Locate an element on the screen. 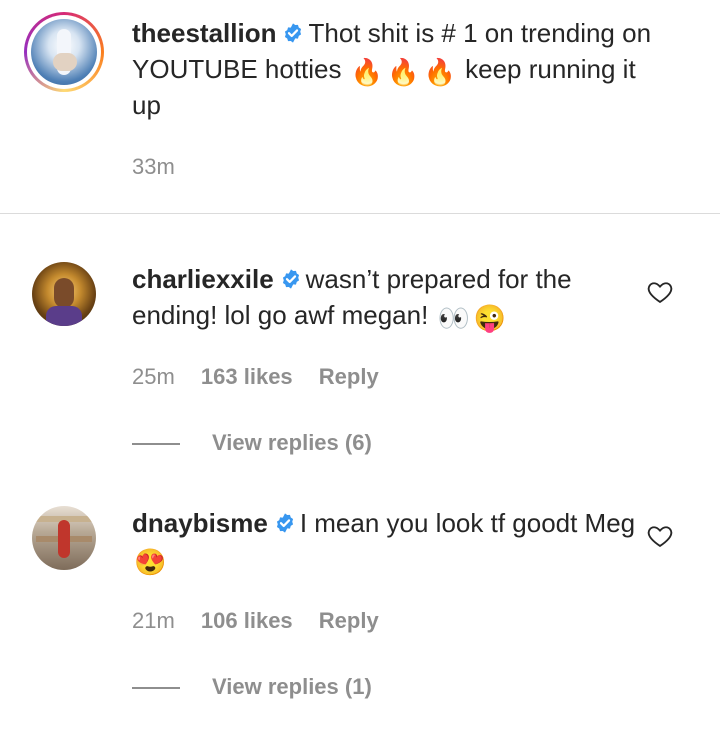 This screenshot has height=744, width=720. avatar-shirt is located at coordinates (64, 316).